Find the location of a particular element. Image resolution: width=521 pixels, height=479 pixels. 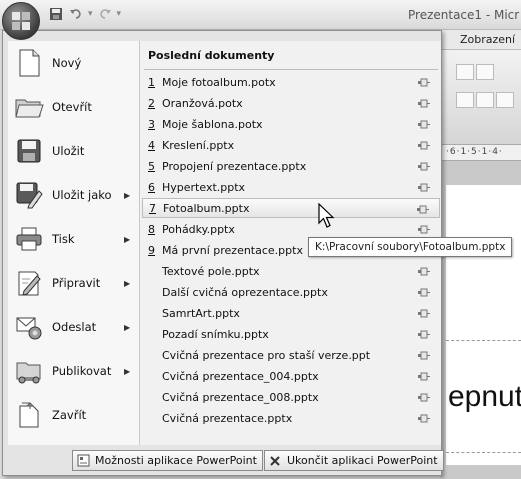

recent-document-item: Cvičná prezentace.pptx is located at coordinates (291, 418).